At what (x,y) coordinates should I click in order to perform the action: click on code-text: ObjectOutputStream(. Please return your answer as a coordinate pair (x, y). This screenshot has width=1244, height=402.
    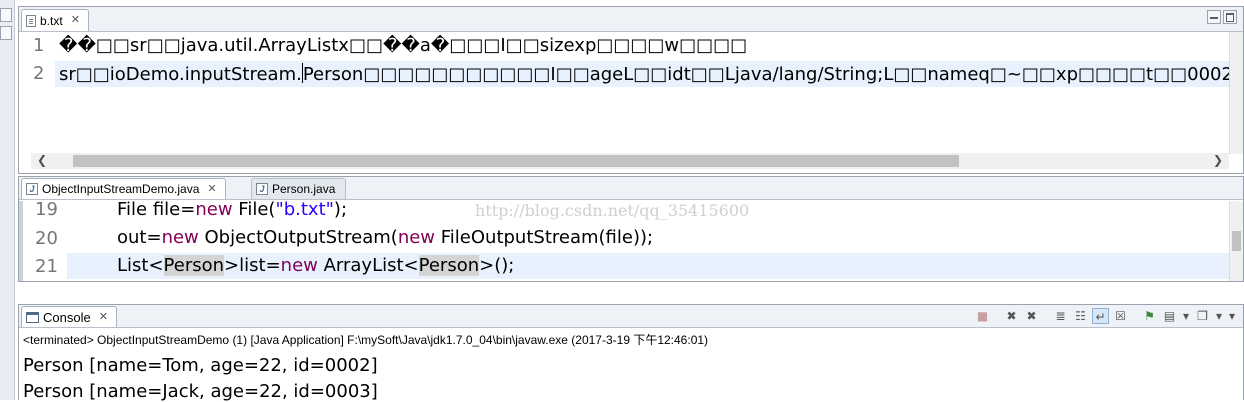
    Looking at the image, I should click on (298, 237).